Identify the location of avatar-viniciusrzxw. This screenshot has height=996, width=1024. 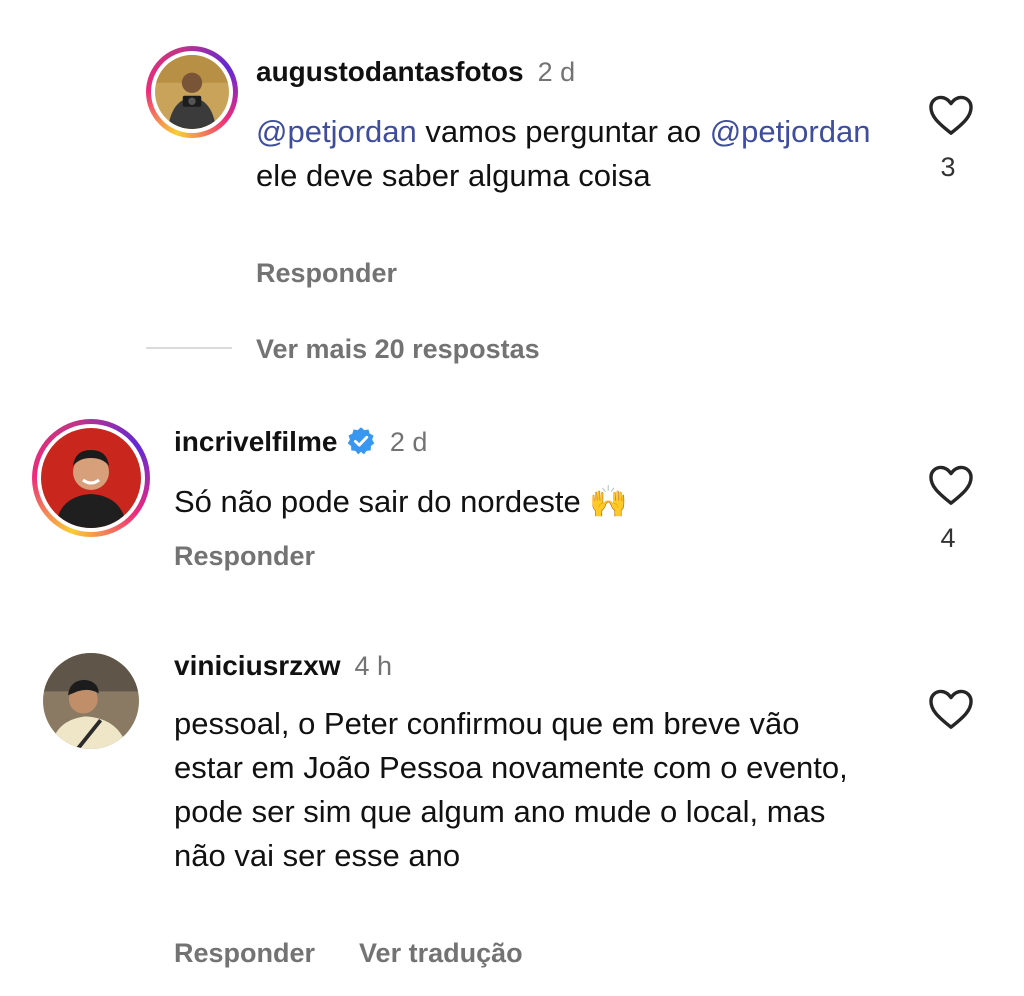
(91, 701).